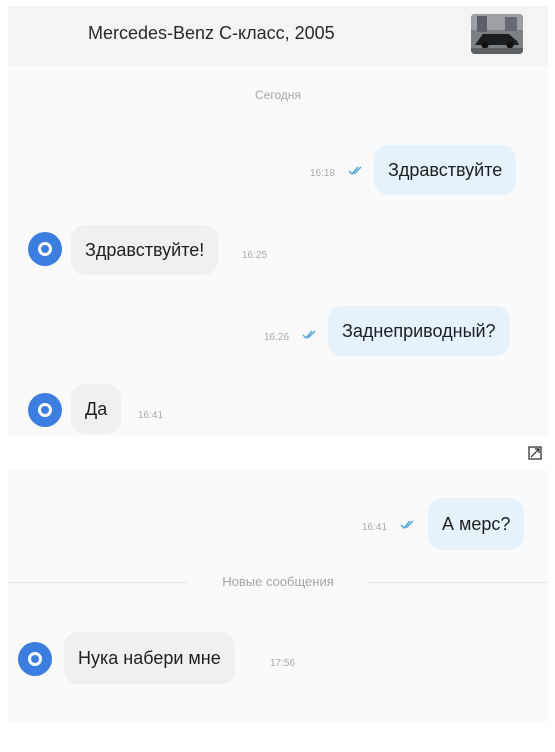 This screenshot has height=752, width=555. I want to click on chat-header: Mercedes-Benz C-класс, 2005, so click(278, 36).